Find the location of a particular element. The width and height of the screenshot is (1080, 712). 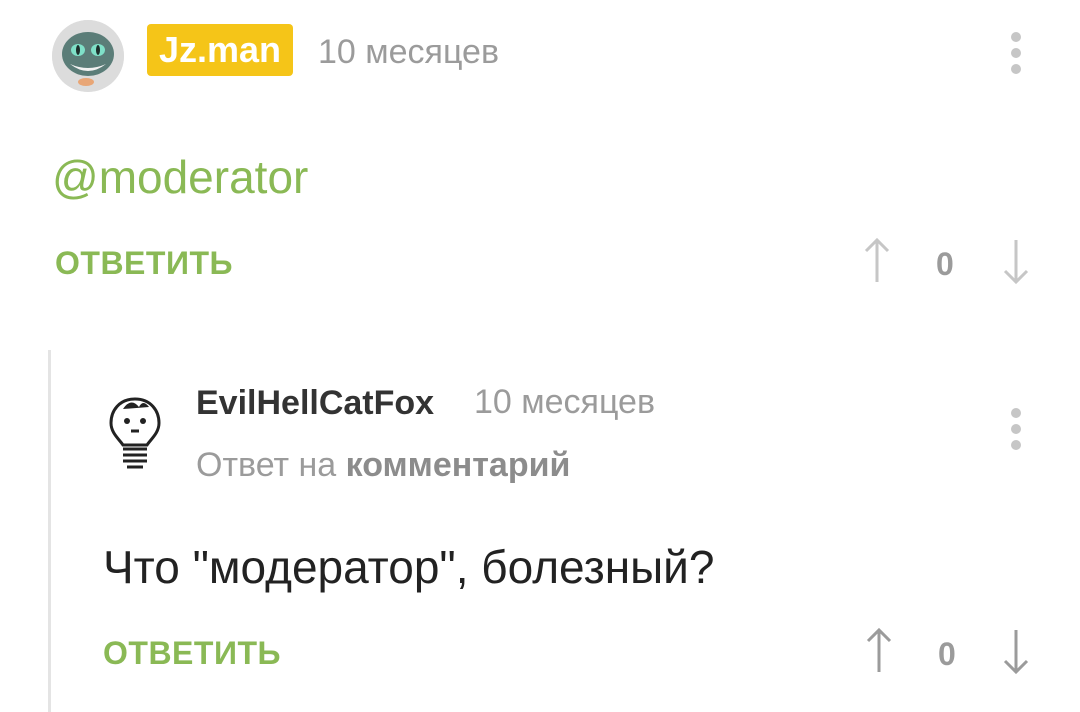

cheshire-cat-icon is located at coordinates (88, 56).